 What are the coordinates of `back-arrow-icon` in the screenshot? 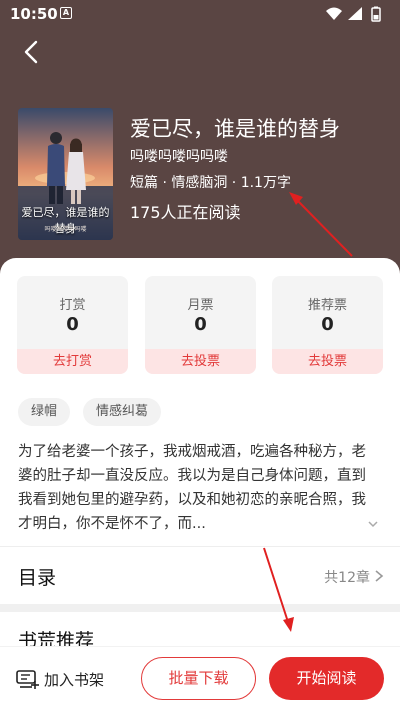 It's located at (31, 52).